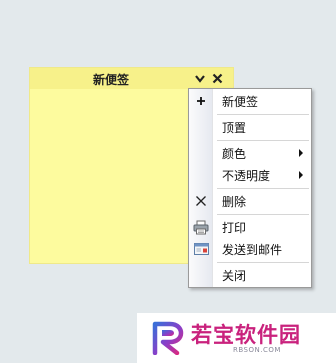  I want to click on menu-item-label: 颜色, so click(234, 154).